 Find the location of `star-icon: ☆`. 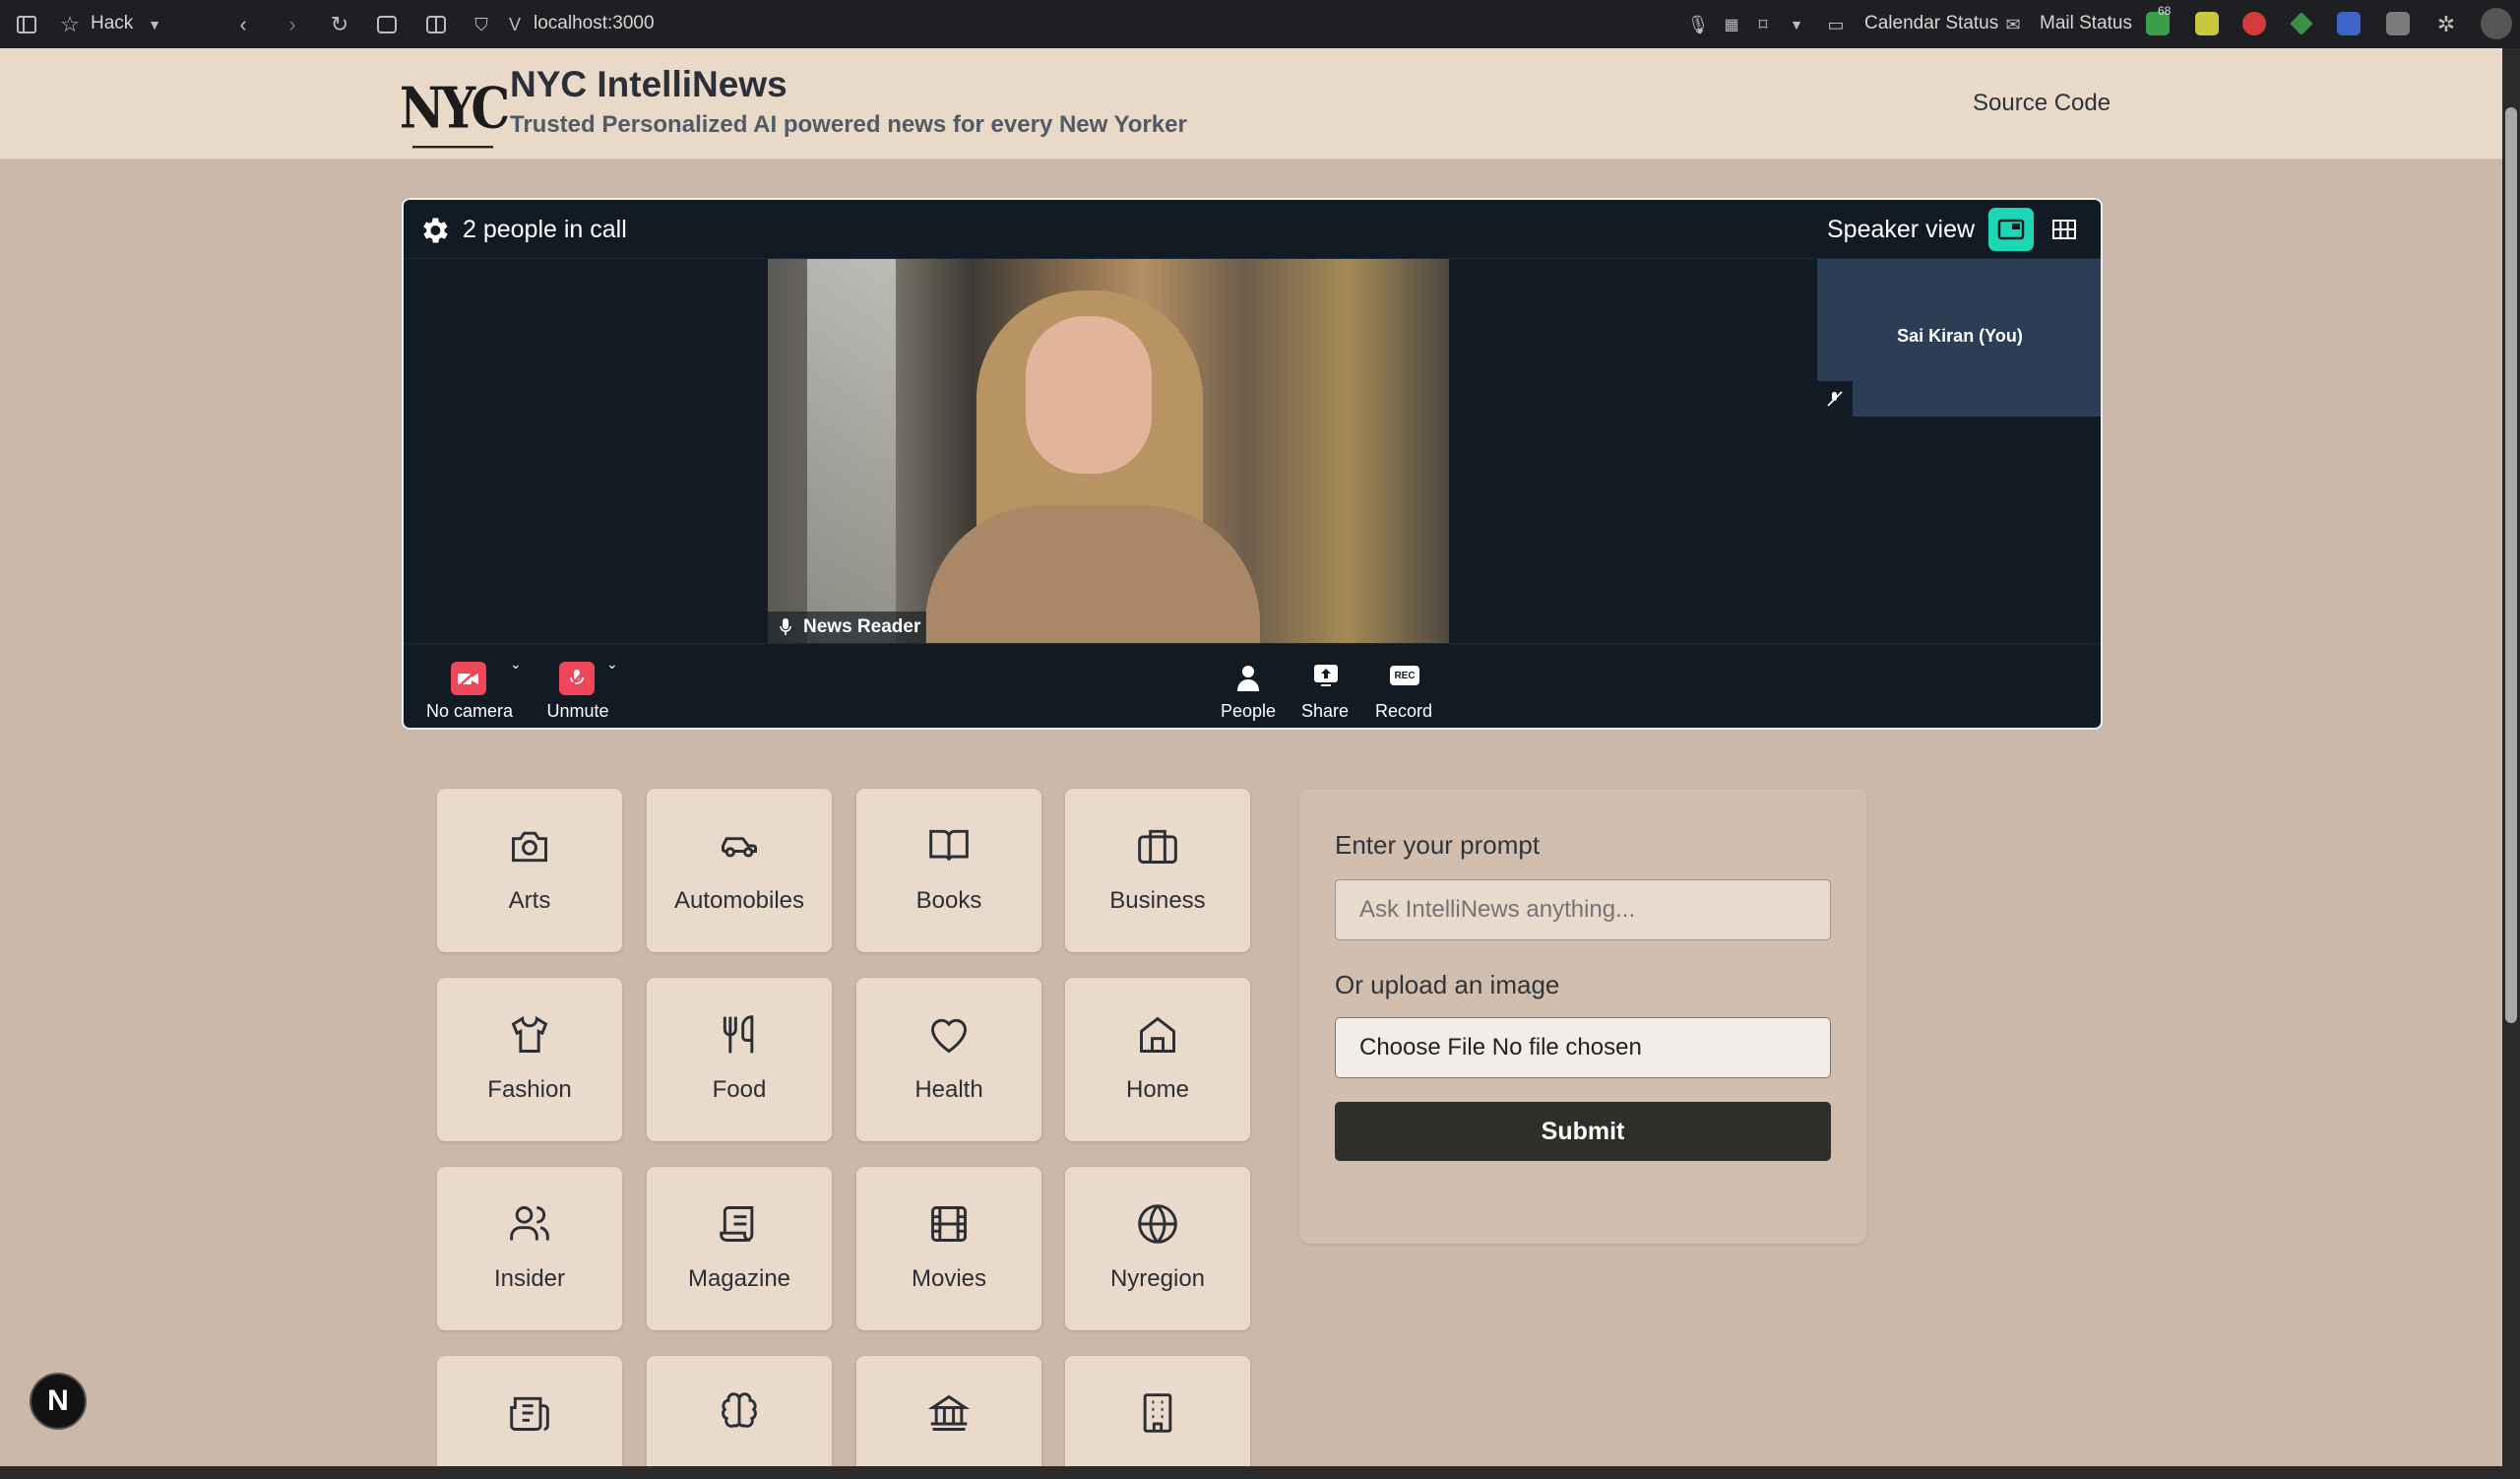

star-icon: ☆ is located at coordinates (70, 25).